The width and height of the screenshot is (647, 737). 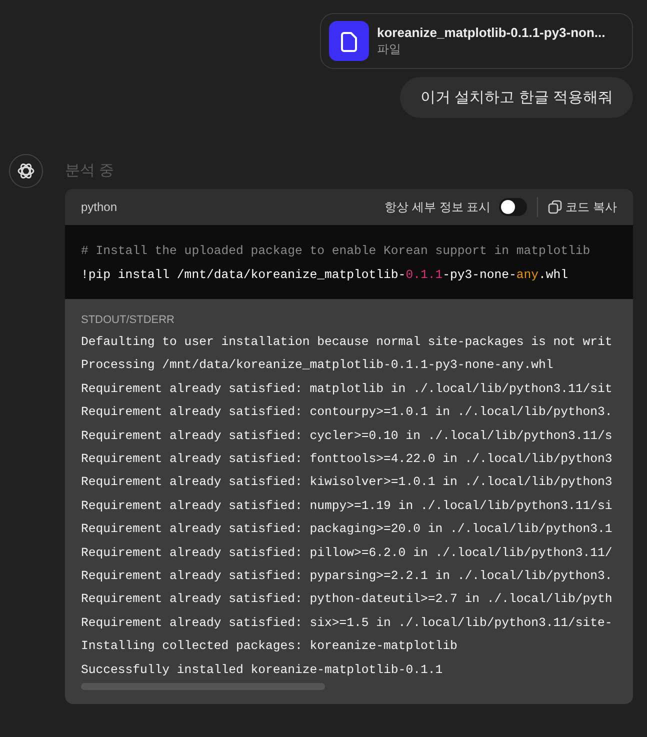 What do you see at coordinates (89, 170) in the screenshot?
I see `analysis-status: 분석 중` at bounding box center [89, 170].